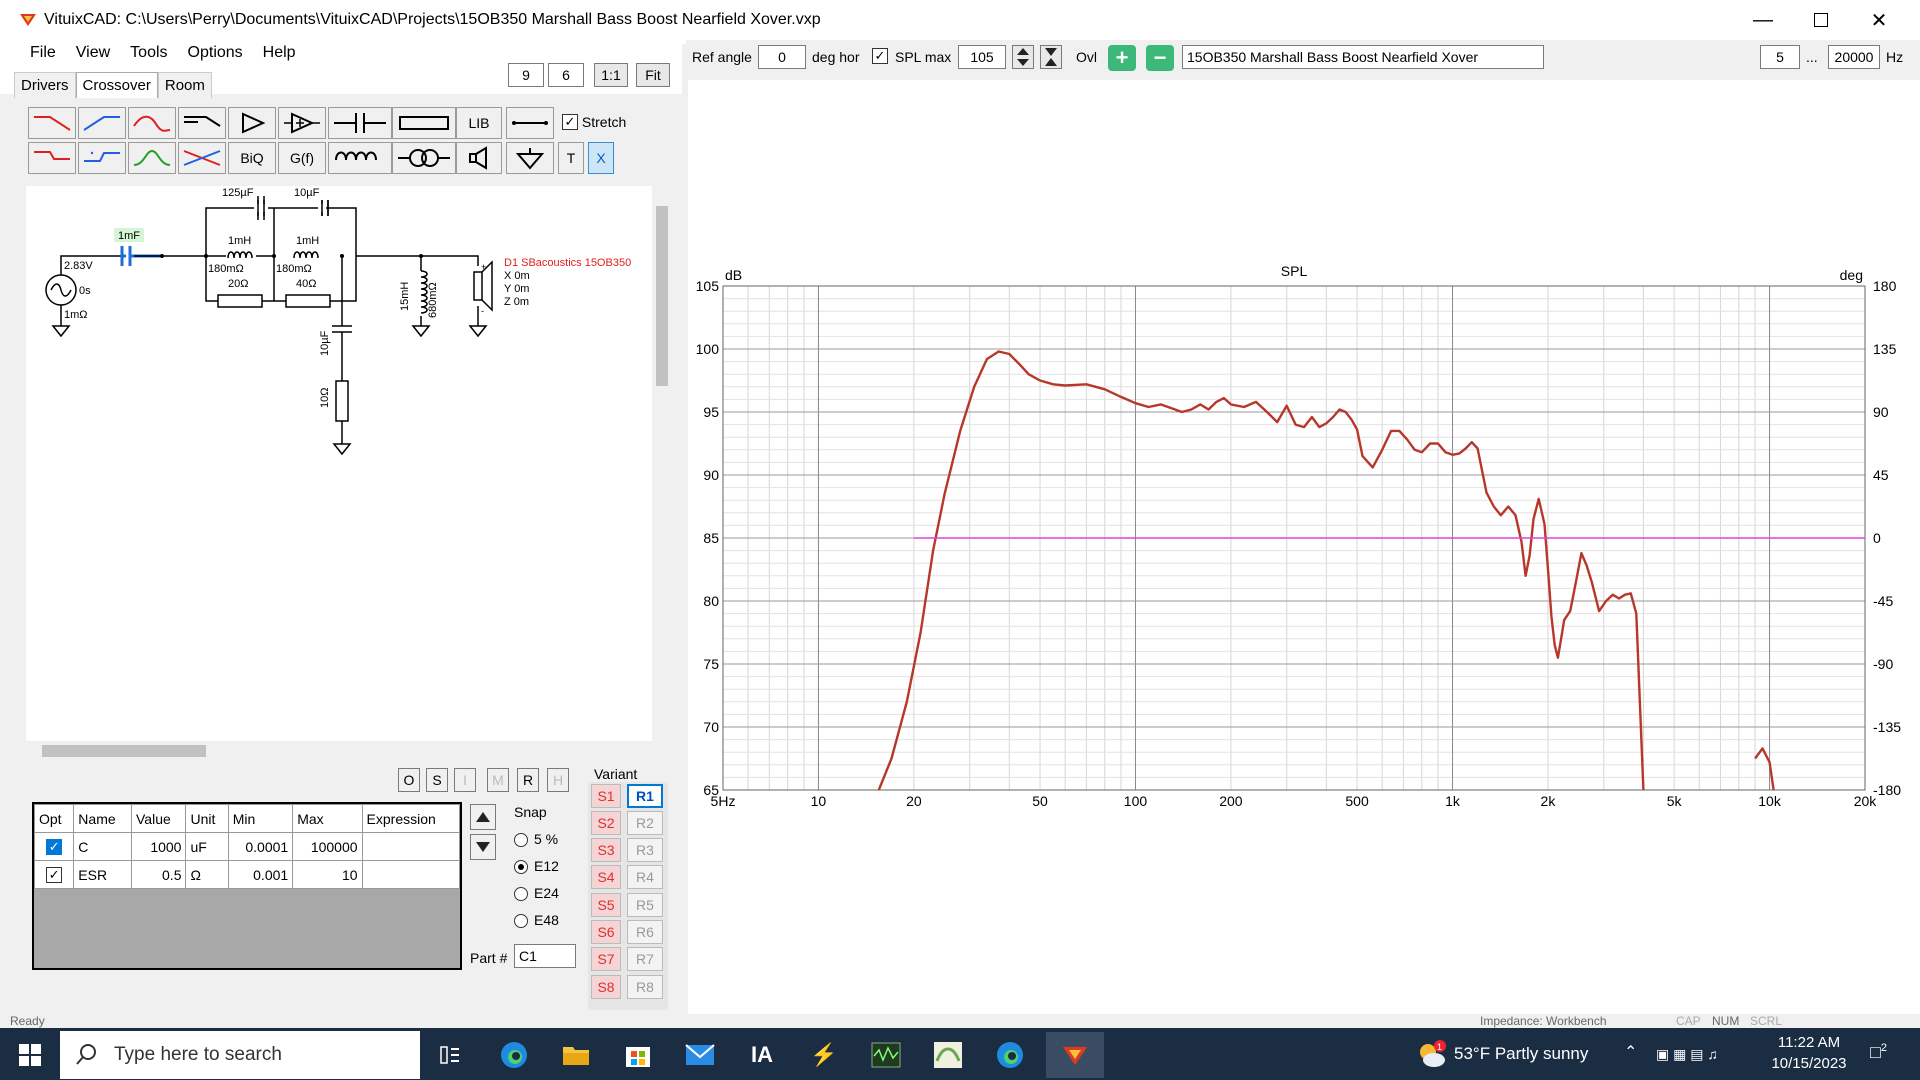 The image size is (1920, 1080). Describe the element at coordinates (606, 823) in the screenshot. I see `variant-s2-button: S2` at that location.